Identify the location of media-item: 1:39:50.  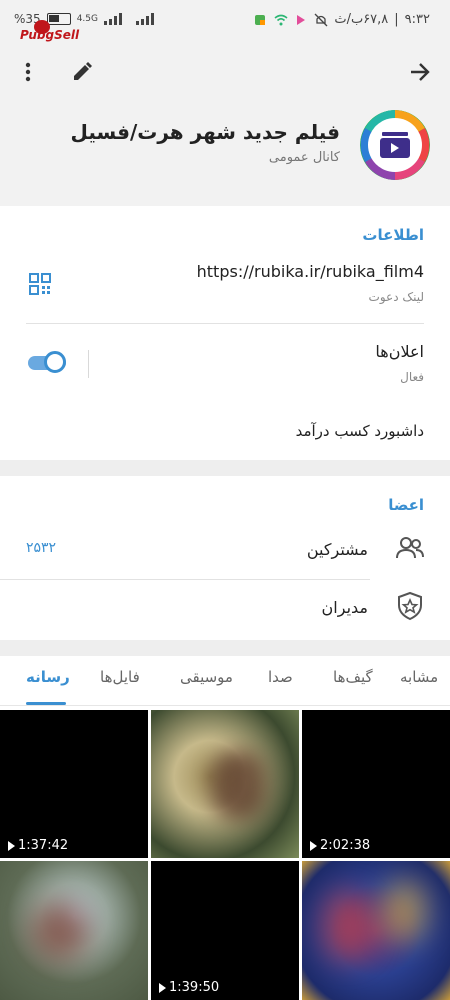
(225, 930).